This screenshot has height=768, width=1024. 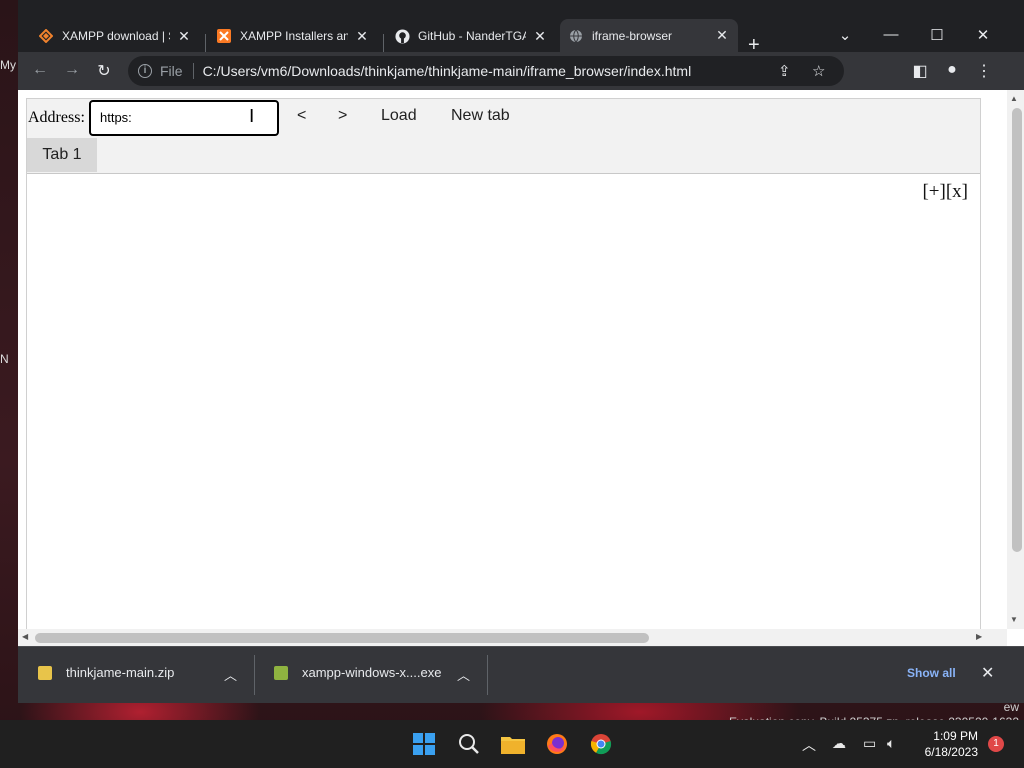 What do you see at coordinates (984, 71) in the screenshot?
I see `menu-kebab-icon: ⋮` at bounding box center [984, 71].